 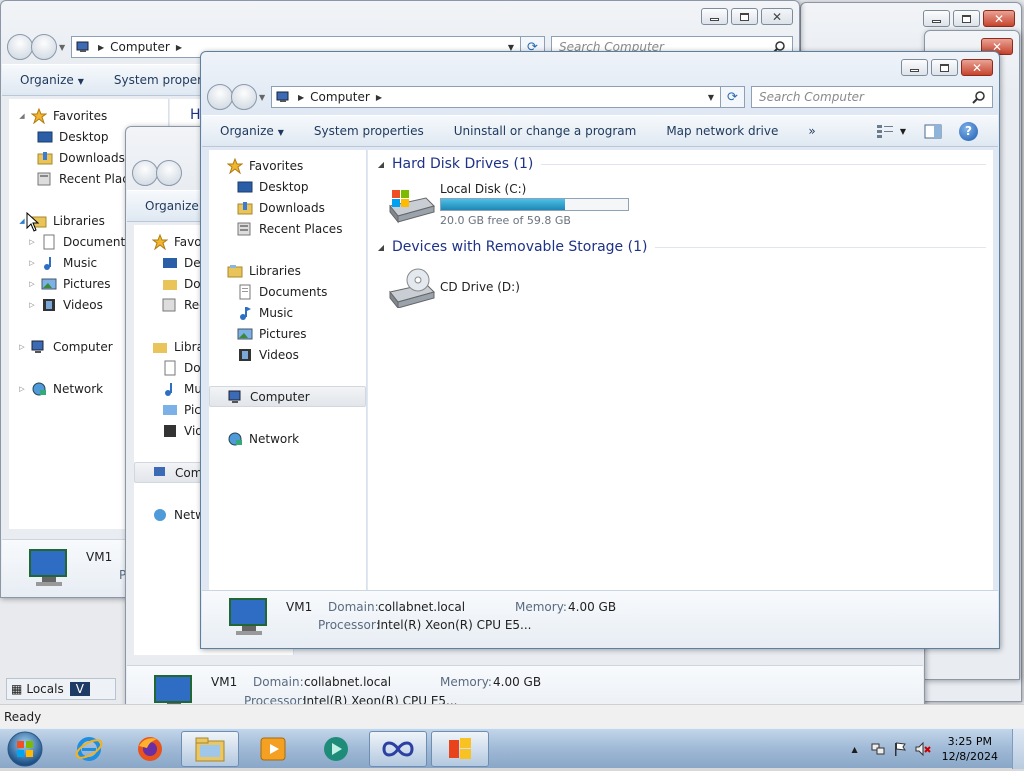 What do you see at coordinates (275, 270) in the screenshot?
I see `nav-libraries-label: Libraries` at bounding box center [275, 270].